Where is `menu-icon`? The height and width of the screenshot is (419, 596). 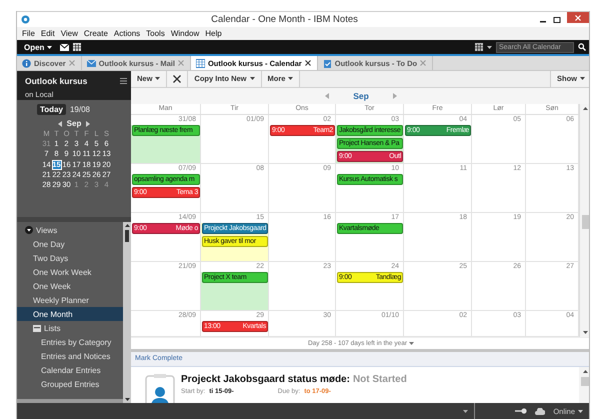
menu-icon is located at coordinates (123, 81).